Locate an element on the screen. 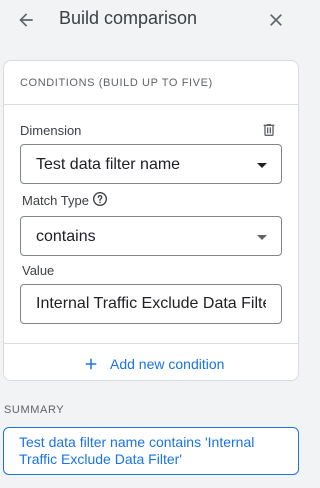 This screenshot has height=488, width=320. trash-icon is located at coordinates (269, 130).